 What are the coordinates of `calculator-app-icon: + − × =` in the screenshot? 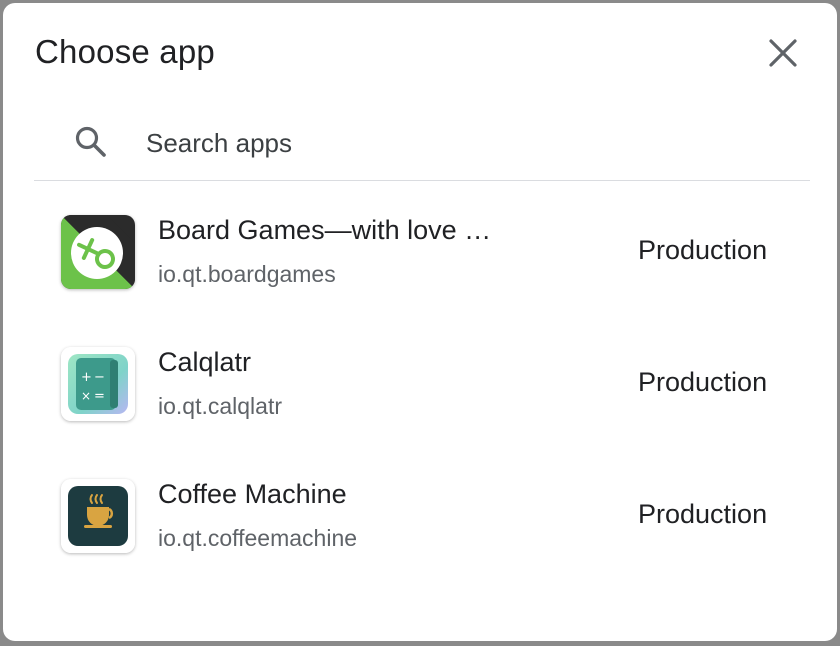 It's located at (98, 384).